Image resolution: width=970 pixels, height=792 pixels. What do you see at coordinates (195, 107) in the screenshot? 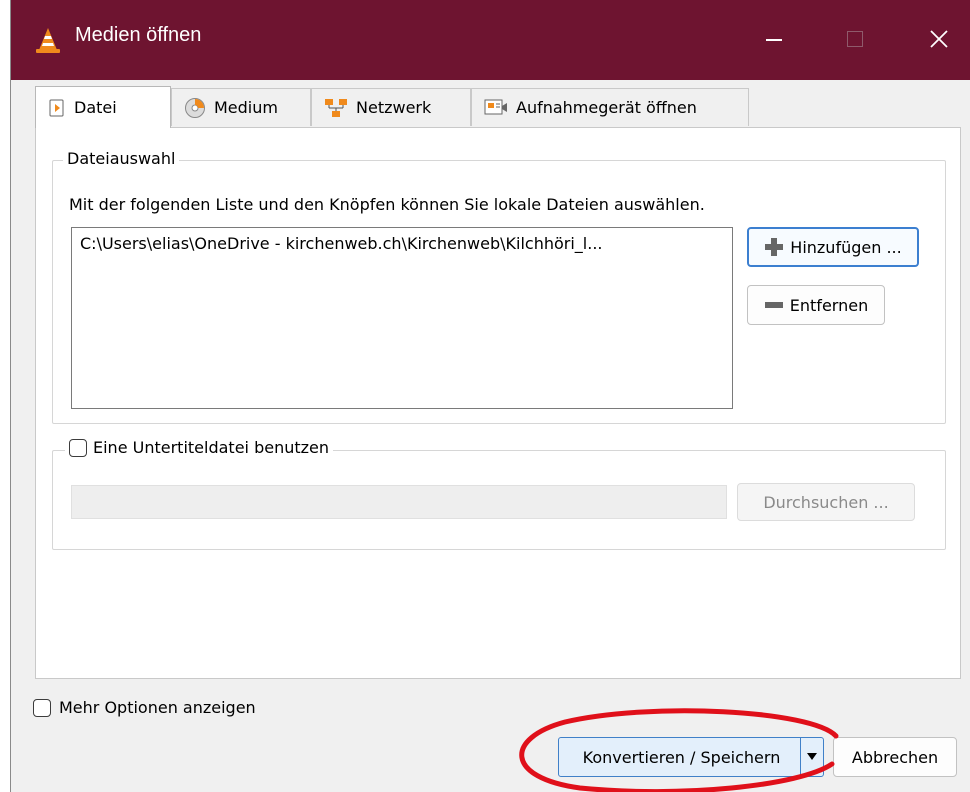
I see `disc-icon` at bounding box center [195, 107].